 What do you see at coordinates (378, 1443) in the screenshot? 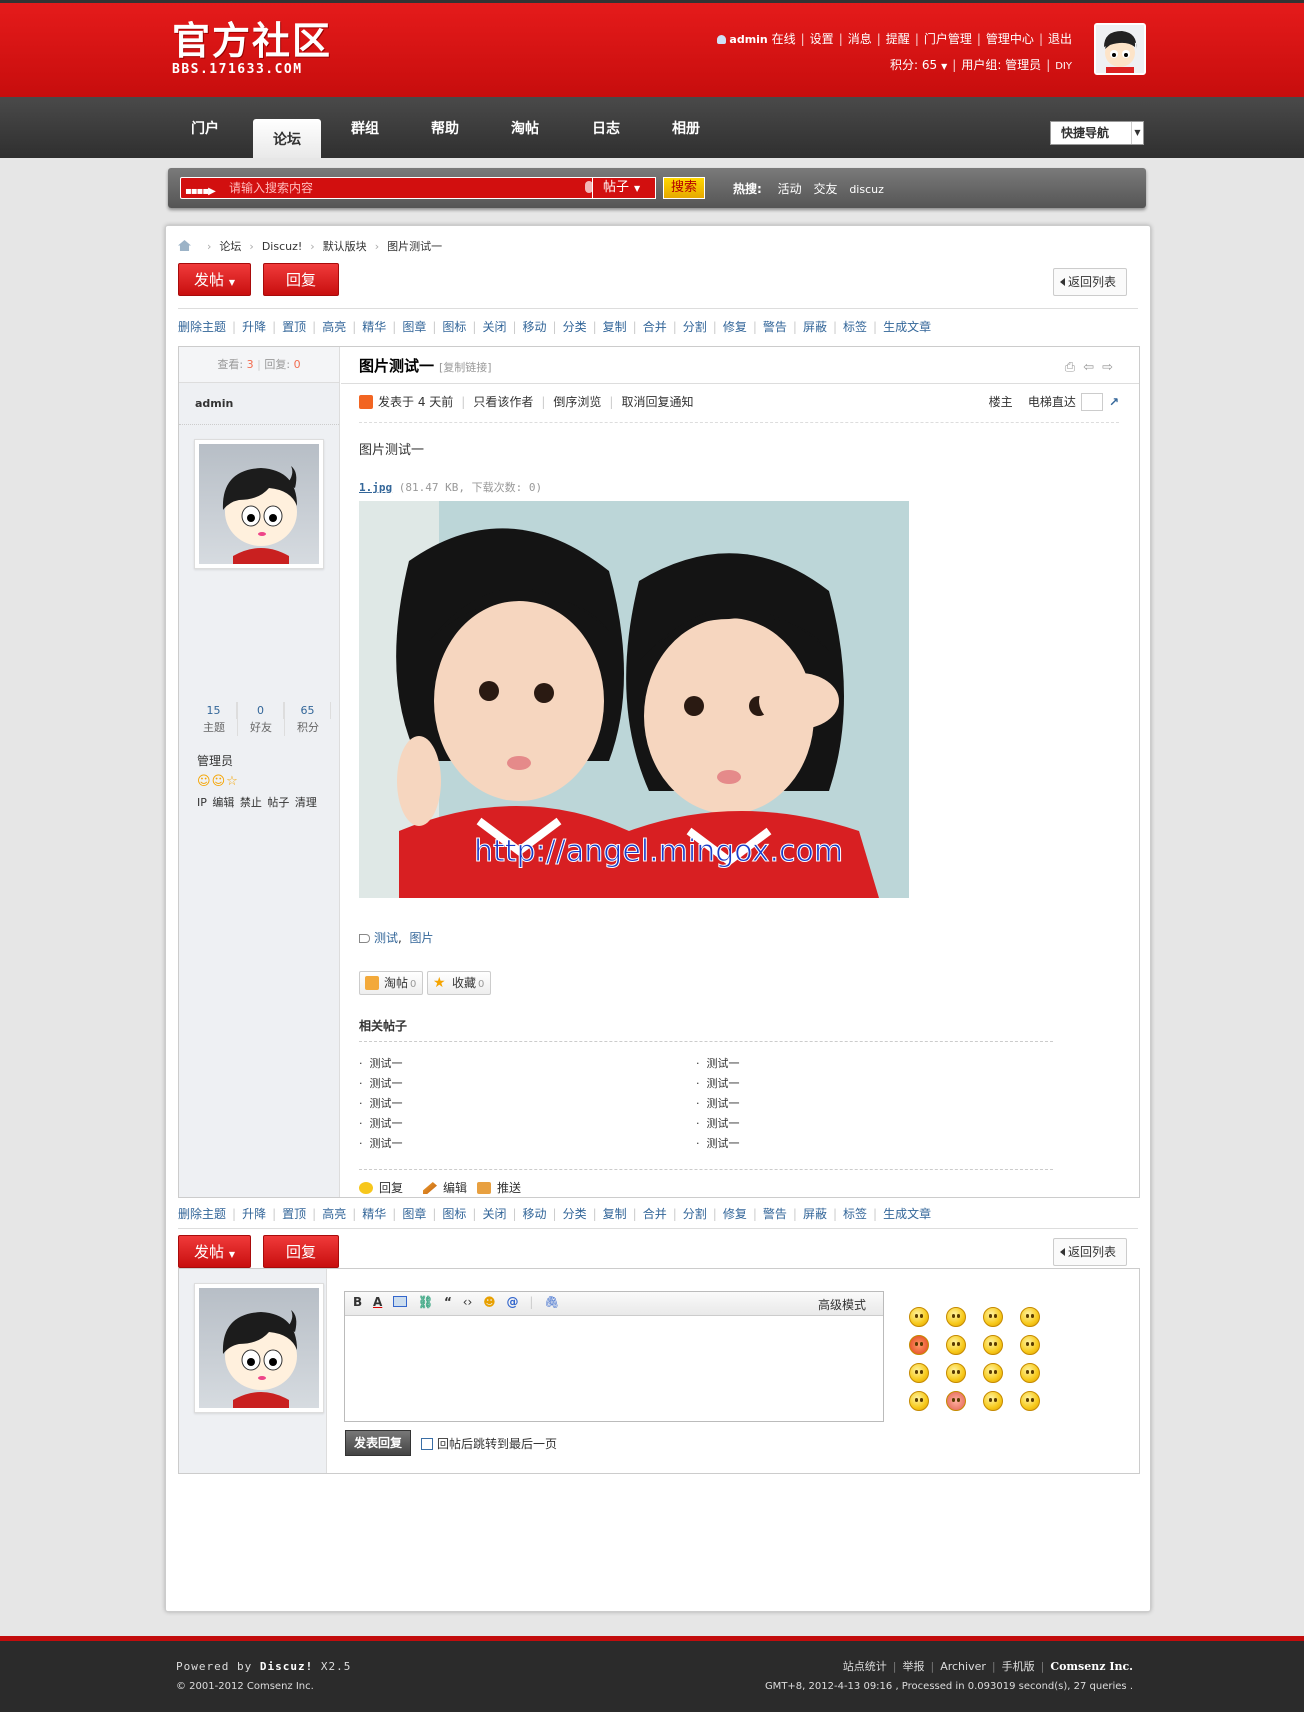
I see `submit-reply-button: 发表回复` at bounding box center [378, 1443].